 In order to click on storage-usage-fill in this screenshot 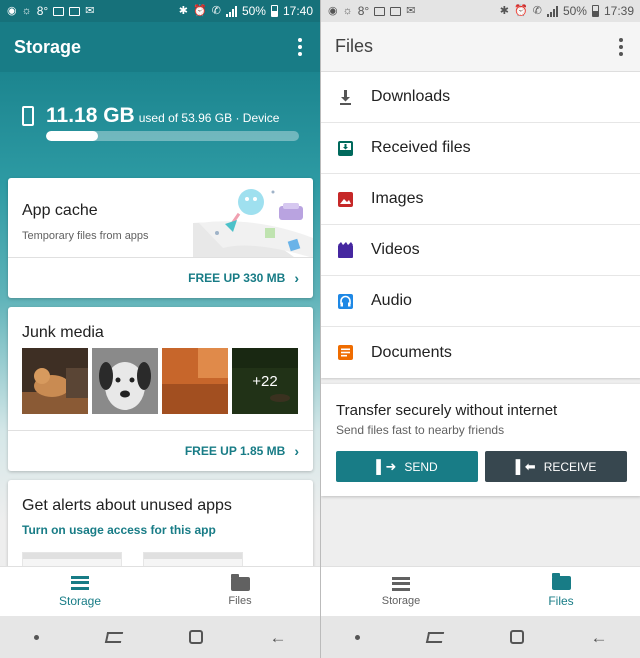, I will do `click(72, 136)`.